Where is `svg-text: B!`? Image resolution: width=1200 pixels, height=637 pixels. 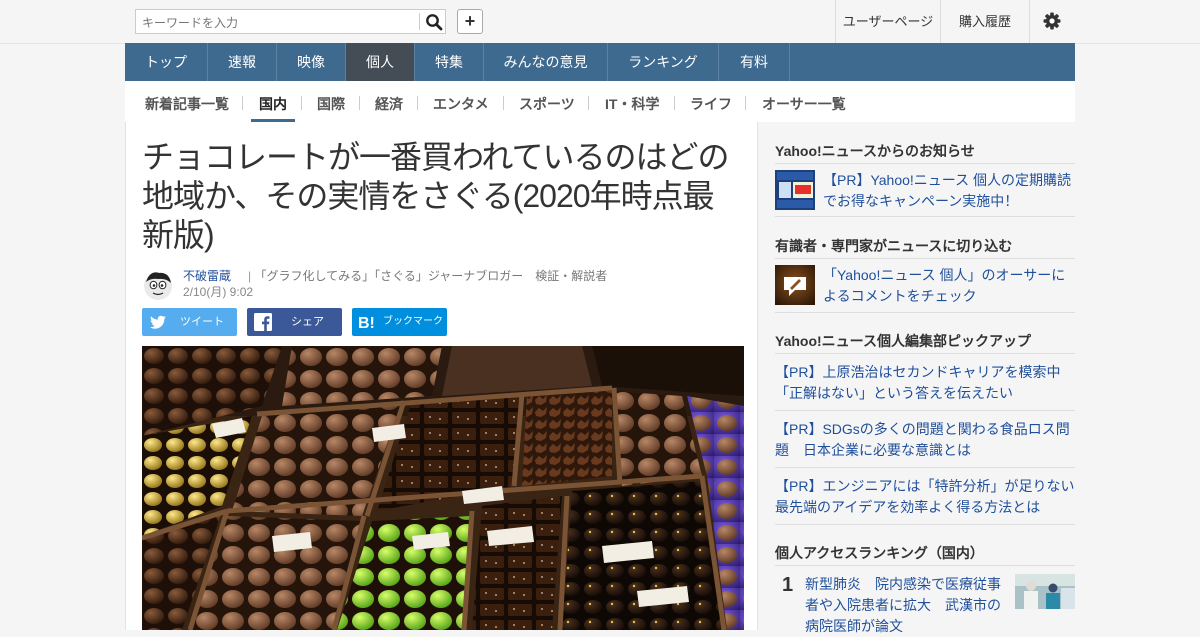 svg-text: B! is located at coordinates (366, 323).